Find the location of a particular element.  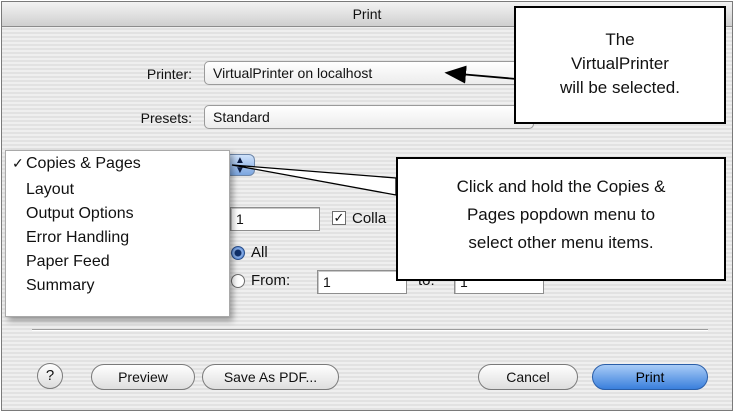

cancel-button: Cancel is located at coordinates (528, 377).